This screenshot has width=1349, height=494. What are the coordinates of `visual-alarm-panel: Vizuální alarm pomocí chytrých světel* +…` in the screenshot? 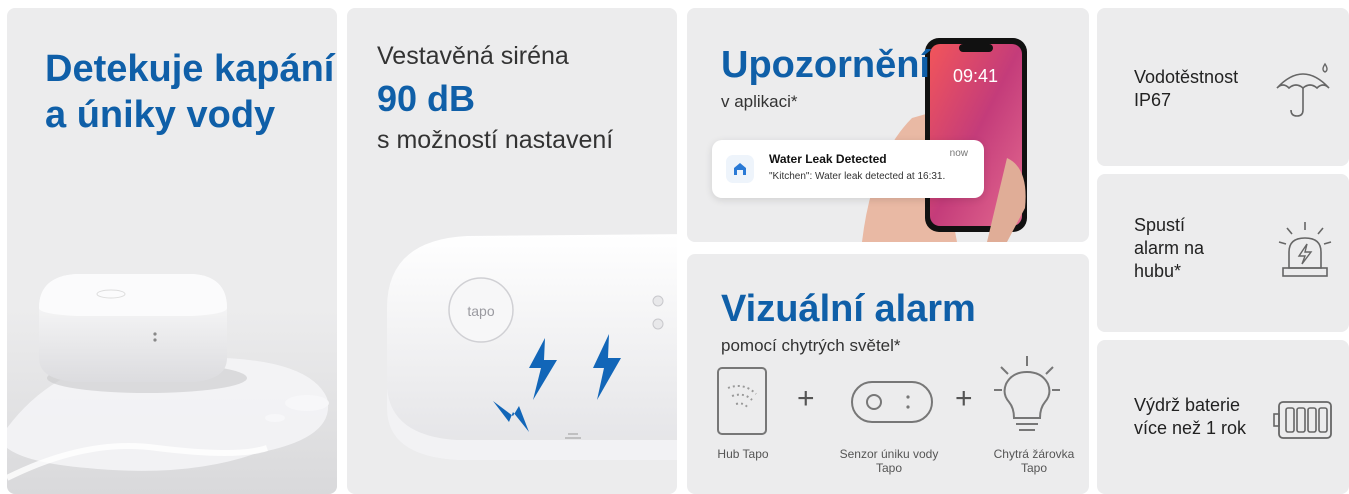 It's located at (888, 374).